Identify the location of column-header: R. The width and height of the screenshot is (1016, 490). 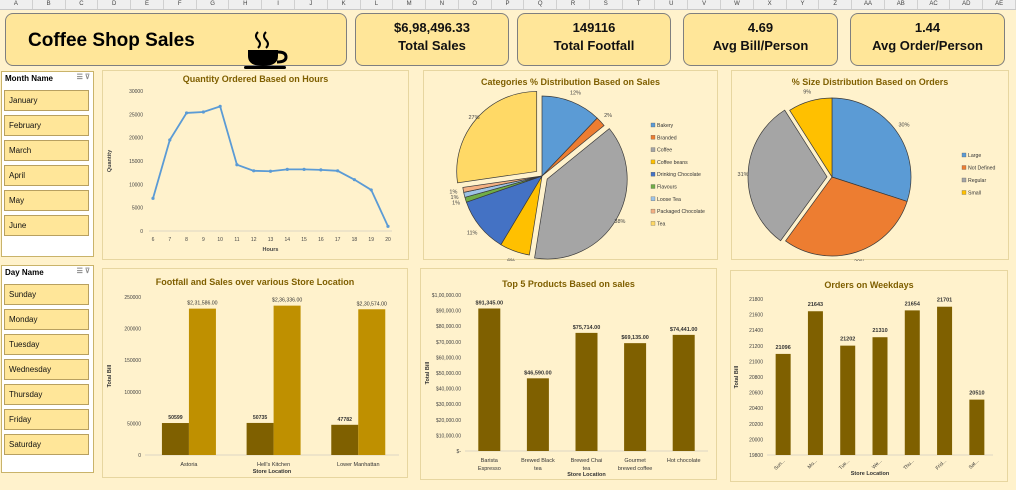
(573, 4).